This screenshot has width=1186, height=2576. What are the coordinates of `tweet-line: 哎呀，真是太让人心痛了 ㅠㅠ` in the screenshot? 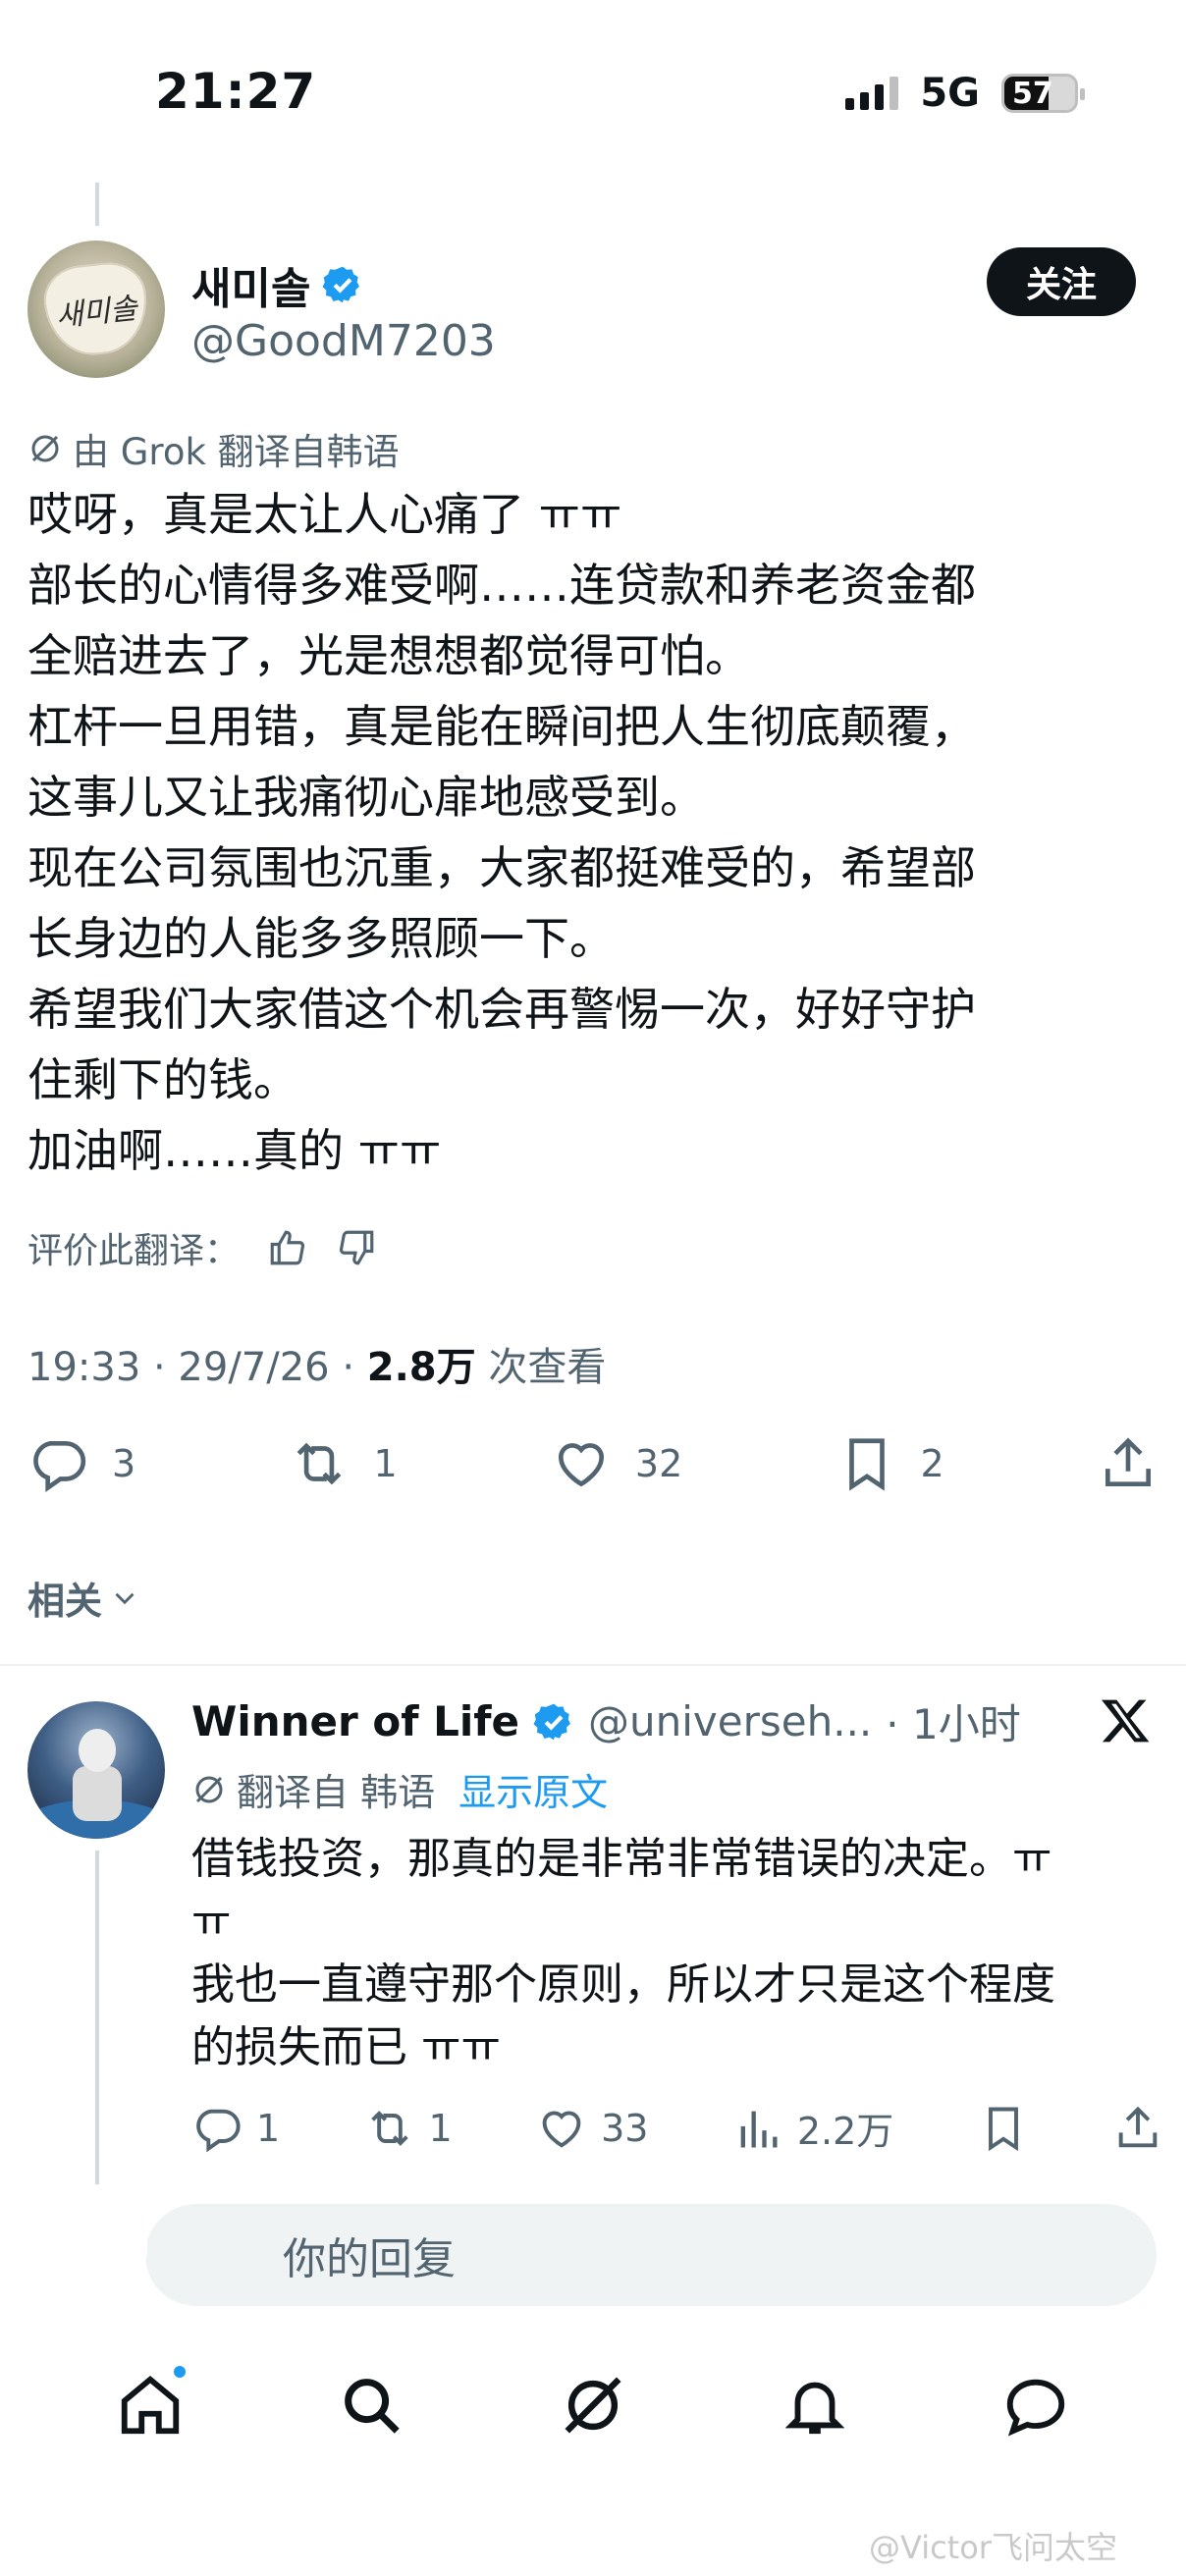 It's located at (324, 514).